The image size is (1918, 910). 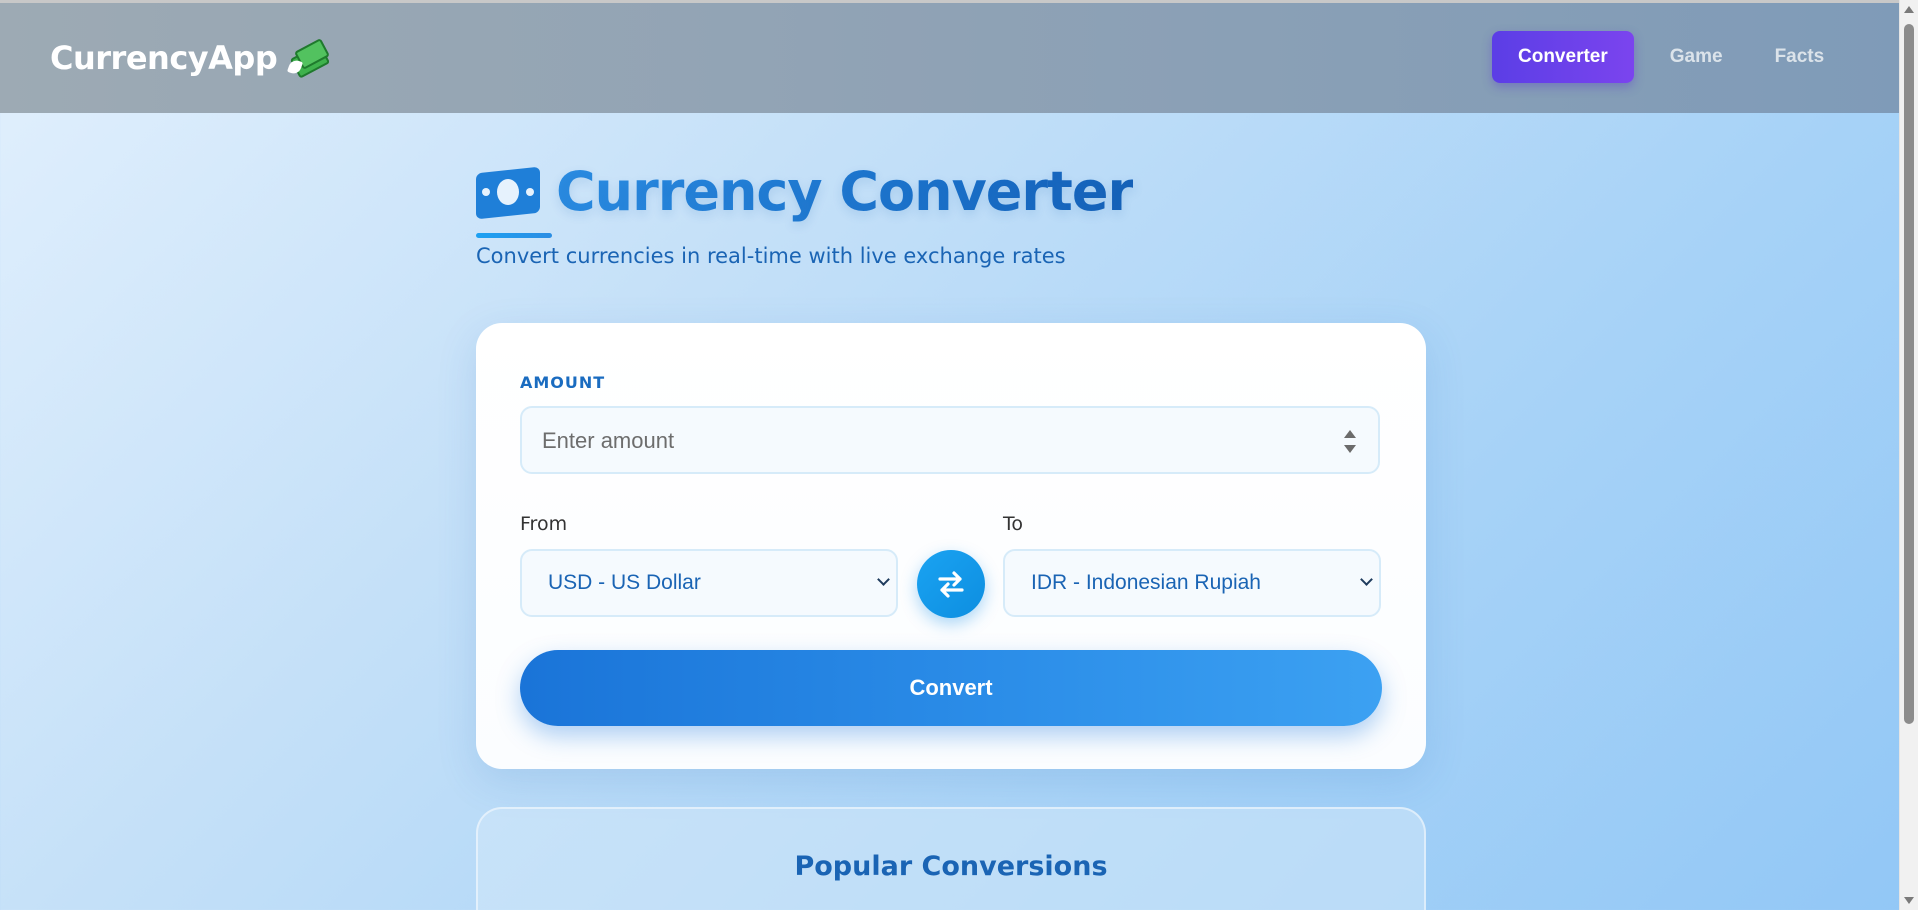 What do you see at coordinates (951, 866) in the screenshot?
I see `popular-conversions-title: Popular Conversions` at bounding box center [951, 866].